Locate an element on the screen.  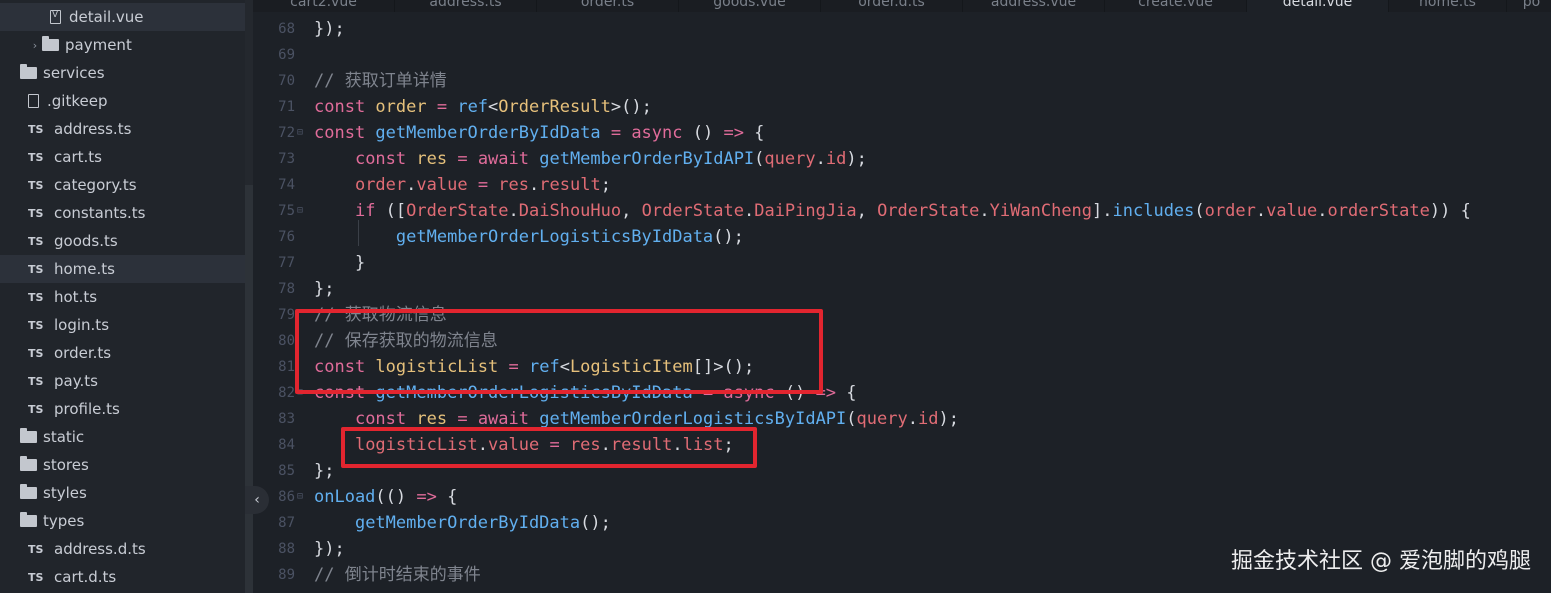
code-token: async is located at coordinates (657, 133).